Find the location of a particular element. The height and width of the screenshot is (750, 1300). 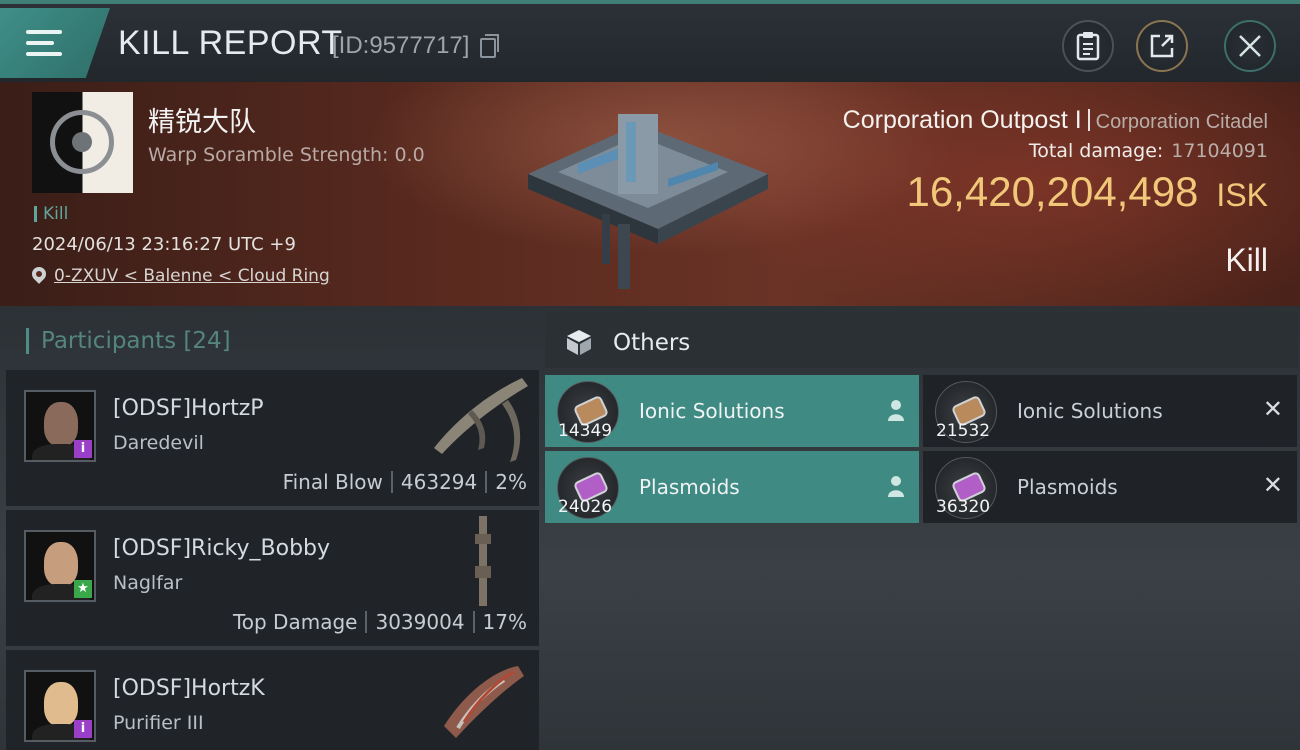

share-icon is located at coordinates (1162, 46).